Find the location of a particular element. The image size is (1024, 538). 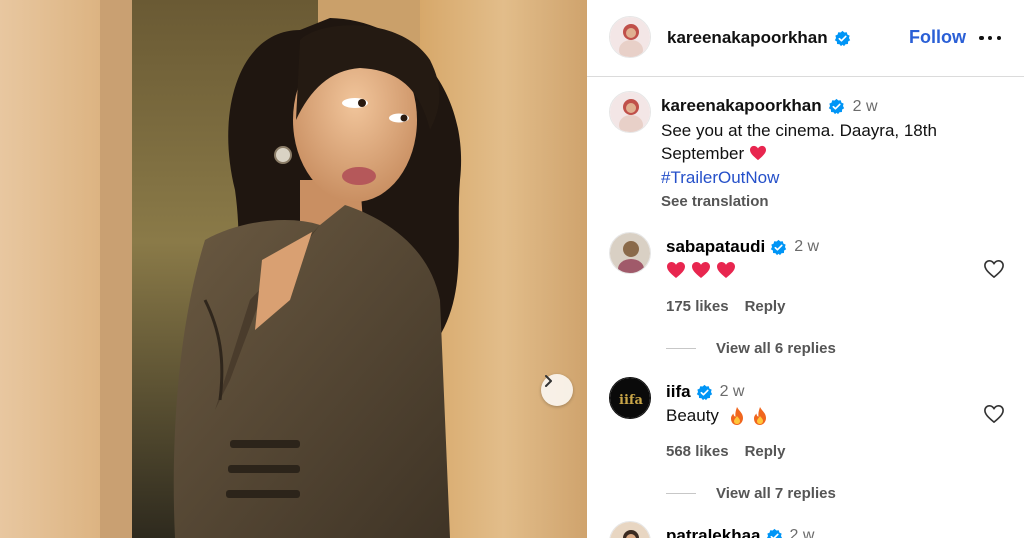

post-header: kareenakapoorkhan Follow is located at coordinates (805, 38).